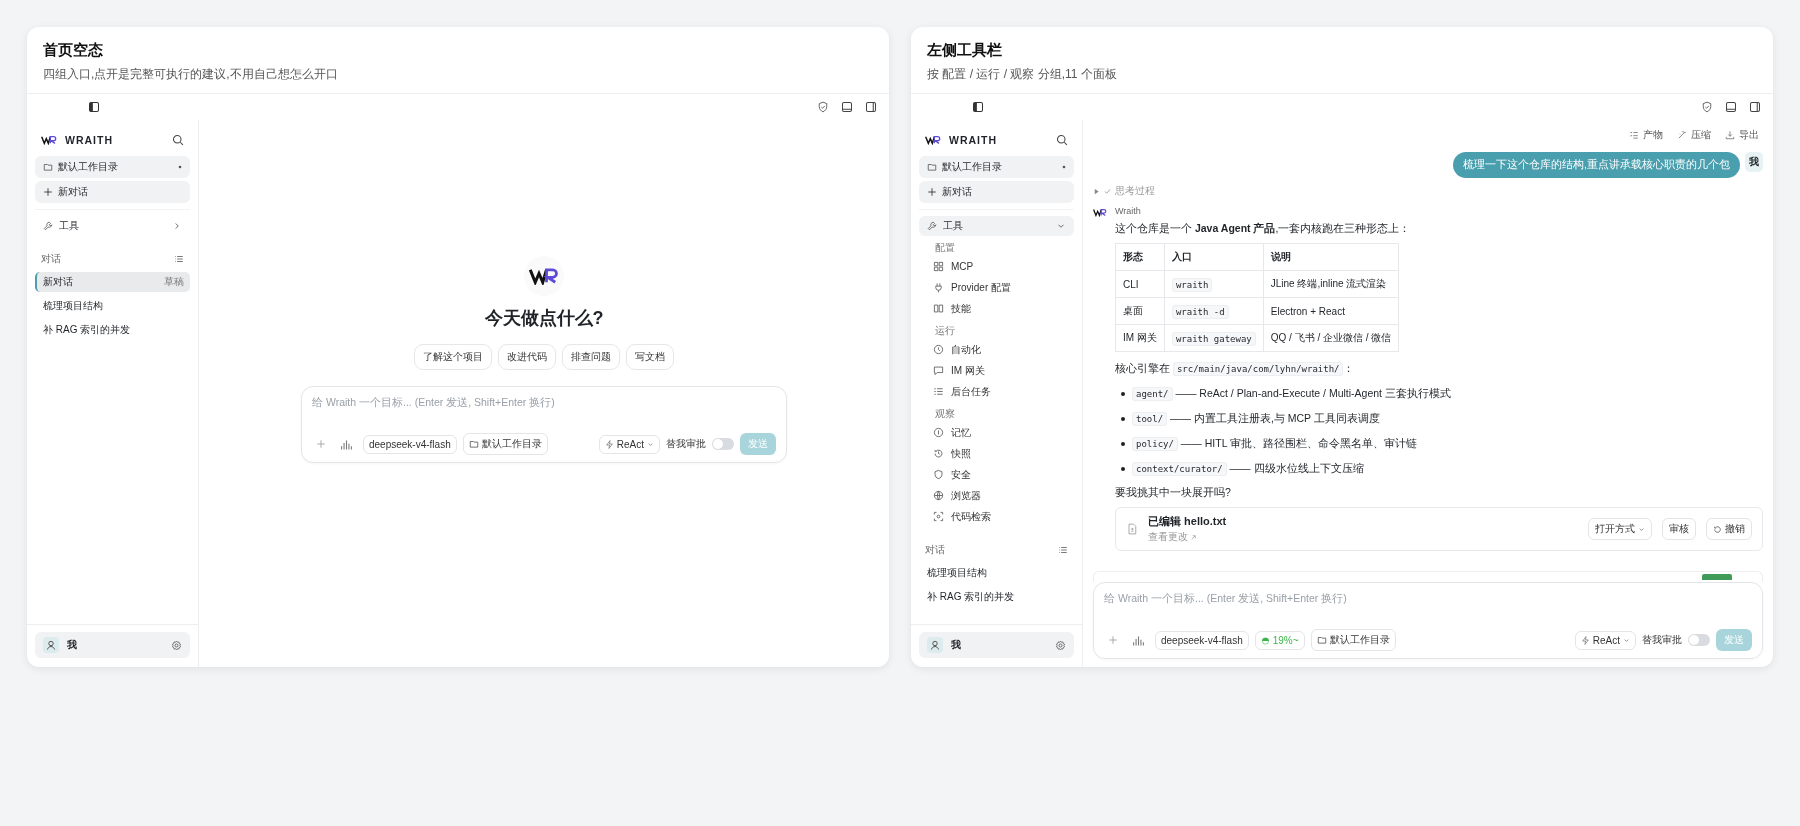 Image resolution: width=1800 pixels, height=826 pixels. What do you see at coordinates (996, 432) in the screenshot?
I see `tool-panel-item: 记忆` at bounding box center [996, 432].